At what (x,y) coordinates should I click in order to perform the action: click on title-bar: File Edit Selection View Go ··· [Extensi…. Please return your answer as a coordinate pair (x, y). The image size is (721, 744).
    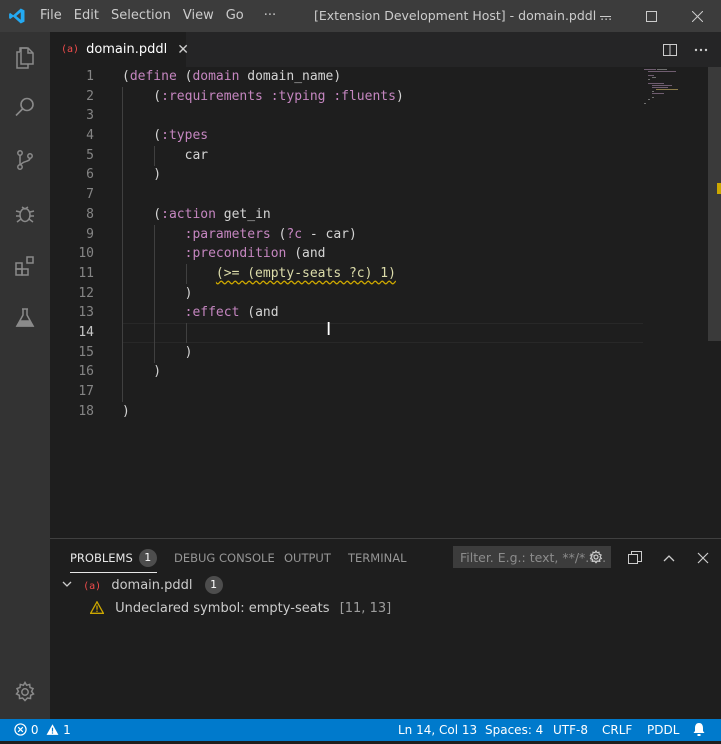
    Looking at the image, I should click on (360, 16).